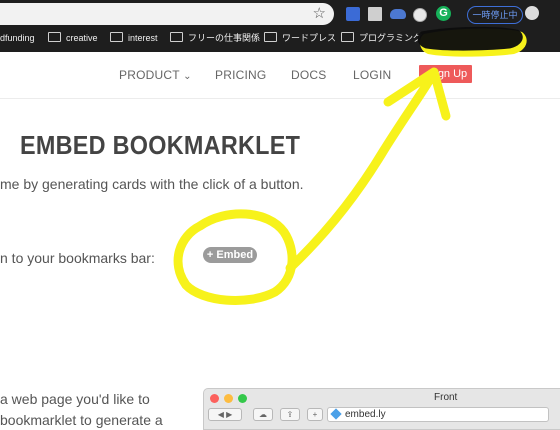 The width and height of the screenshot is (560, 430). I want to click on highlight-blob-outline, so click(470, 38).